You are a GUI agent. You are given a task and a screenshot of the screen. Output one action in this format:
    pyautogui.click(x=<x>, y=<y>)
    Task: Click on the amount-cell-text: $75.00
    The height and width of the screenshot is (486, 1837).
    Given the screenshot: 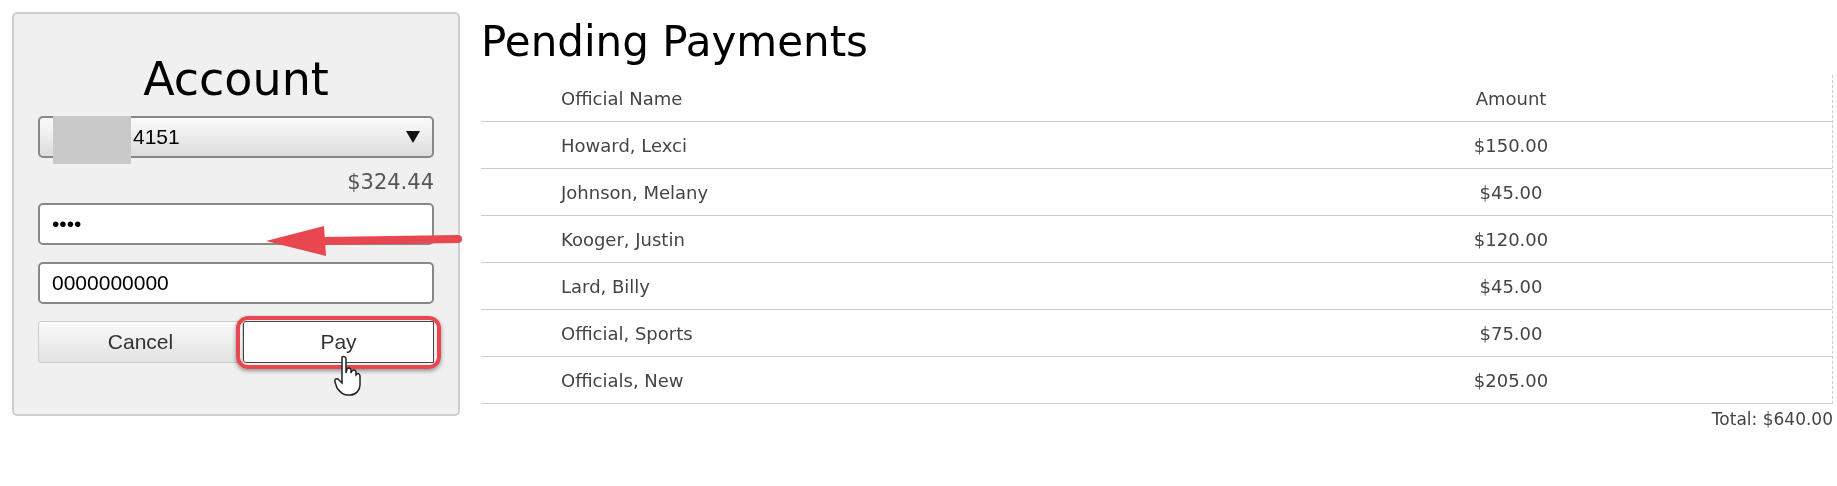 What is the action you would take?
    pyautogui.click(x=1511, y=333)
    